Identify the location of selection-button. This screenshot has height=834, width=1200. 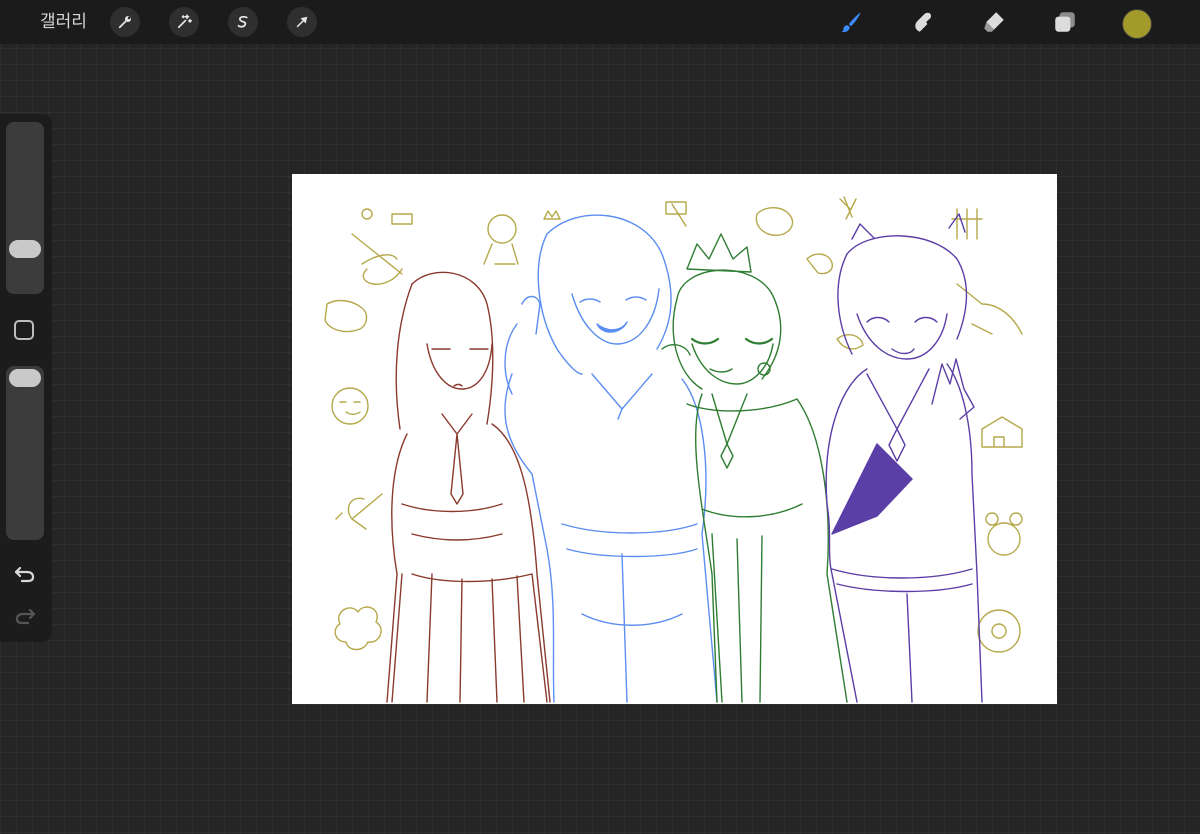
(243, 22).